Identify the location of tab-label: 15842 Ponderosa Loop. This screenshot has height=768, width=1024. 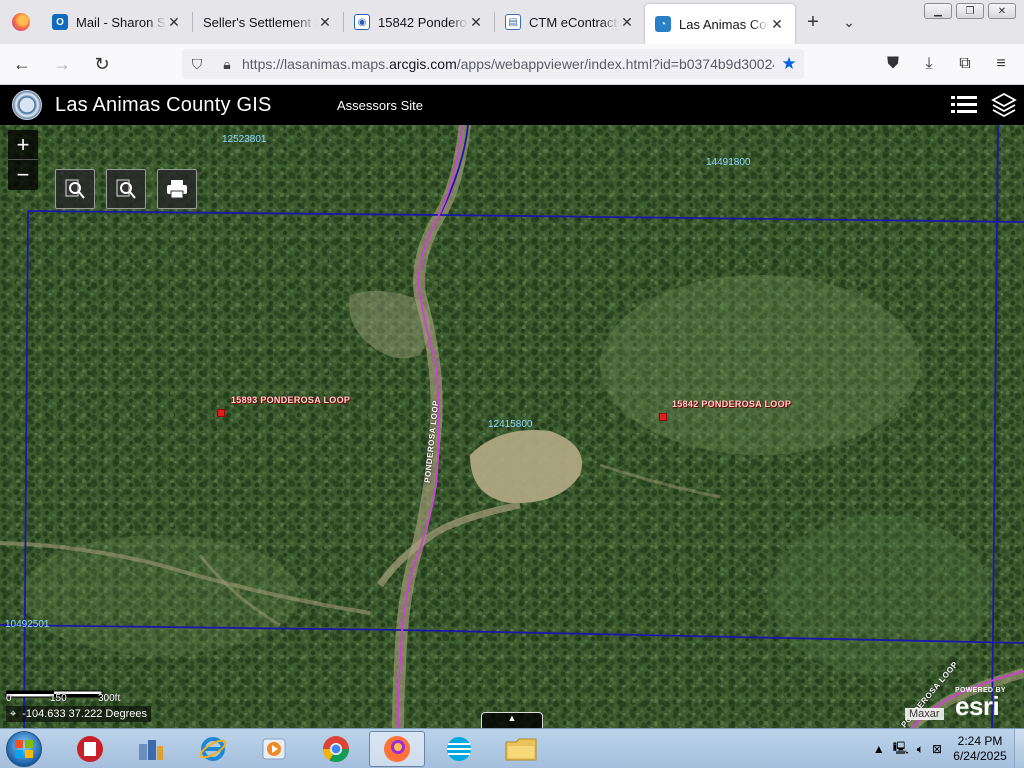
(423, 22).